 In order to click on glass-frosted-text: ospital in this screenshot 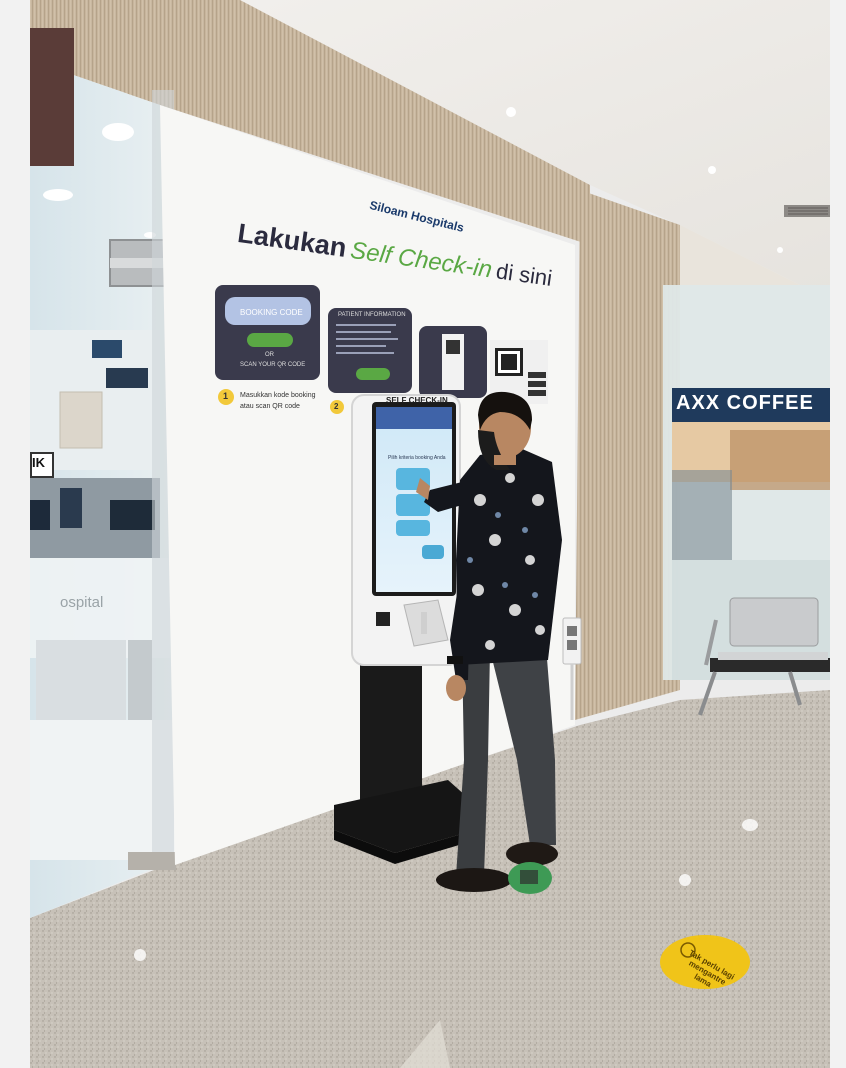, I will do `click(82, 602)`.